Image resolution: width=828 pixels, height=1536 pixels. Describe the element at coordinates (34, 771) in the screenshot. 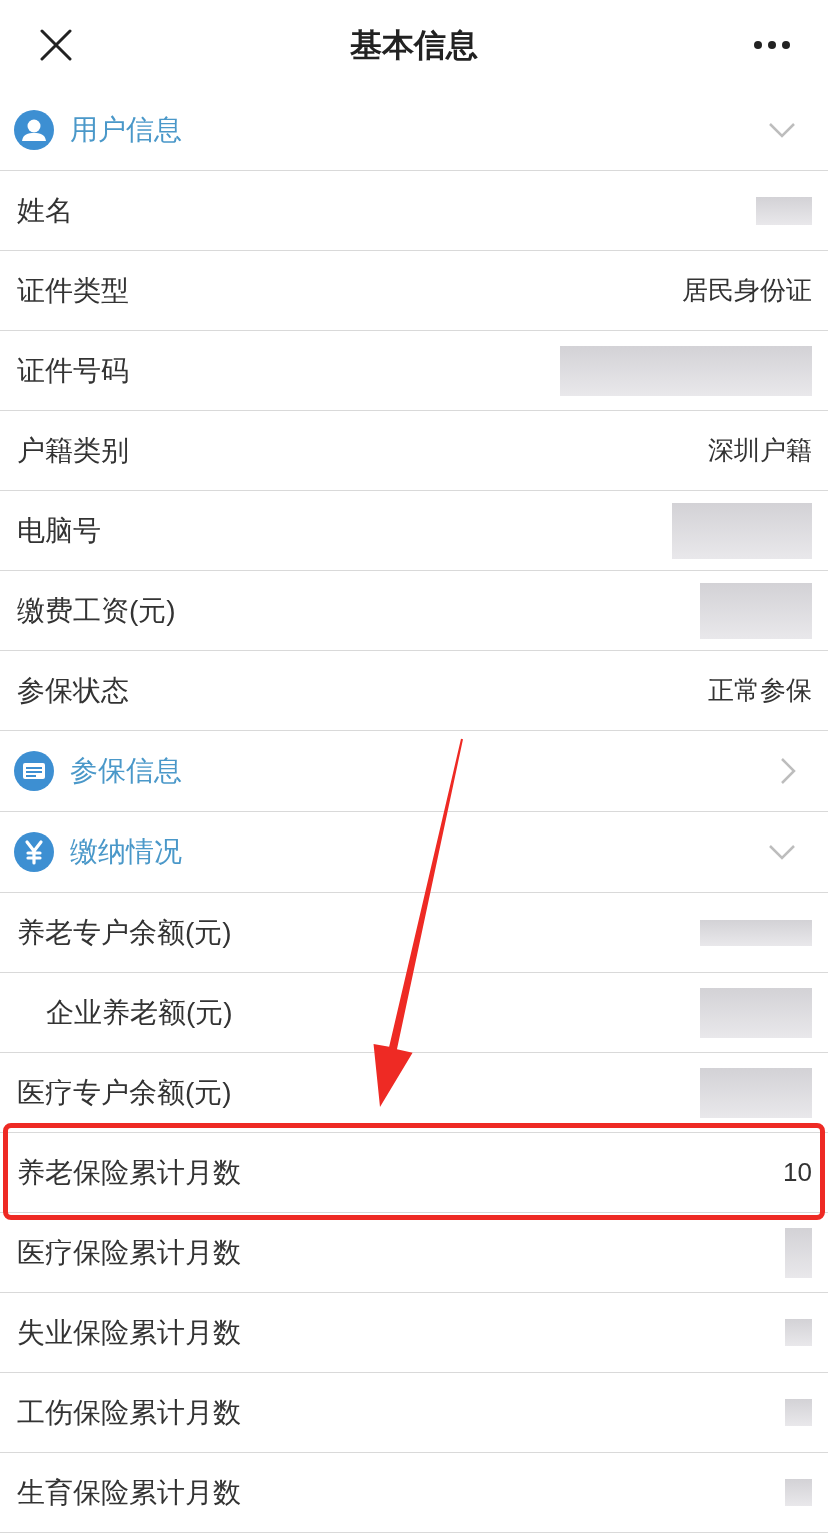

I see `card-icon` at that location.